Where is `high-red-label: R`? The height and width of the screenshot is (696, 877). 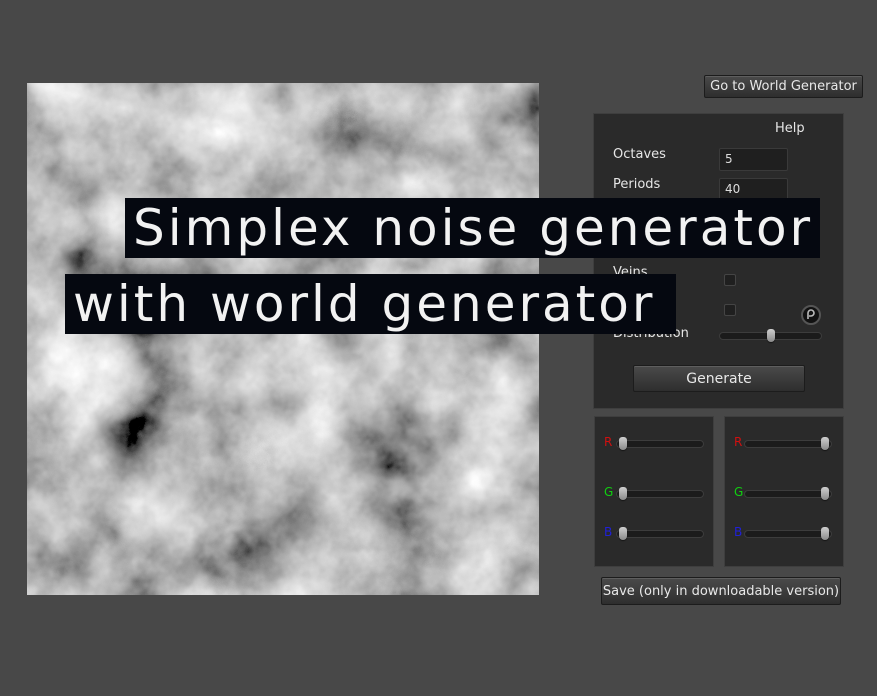 high-red-label: R is located at coordinates (738, 442).